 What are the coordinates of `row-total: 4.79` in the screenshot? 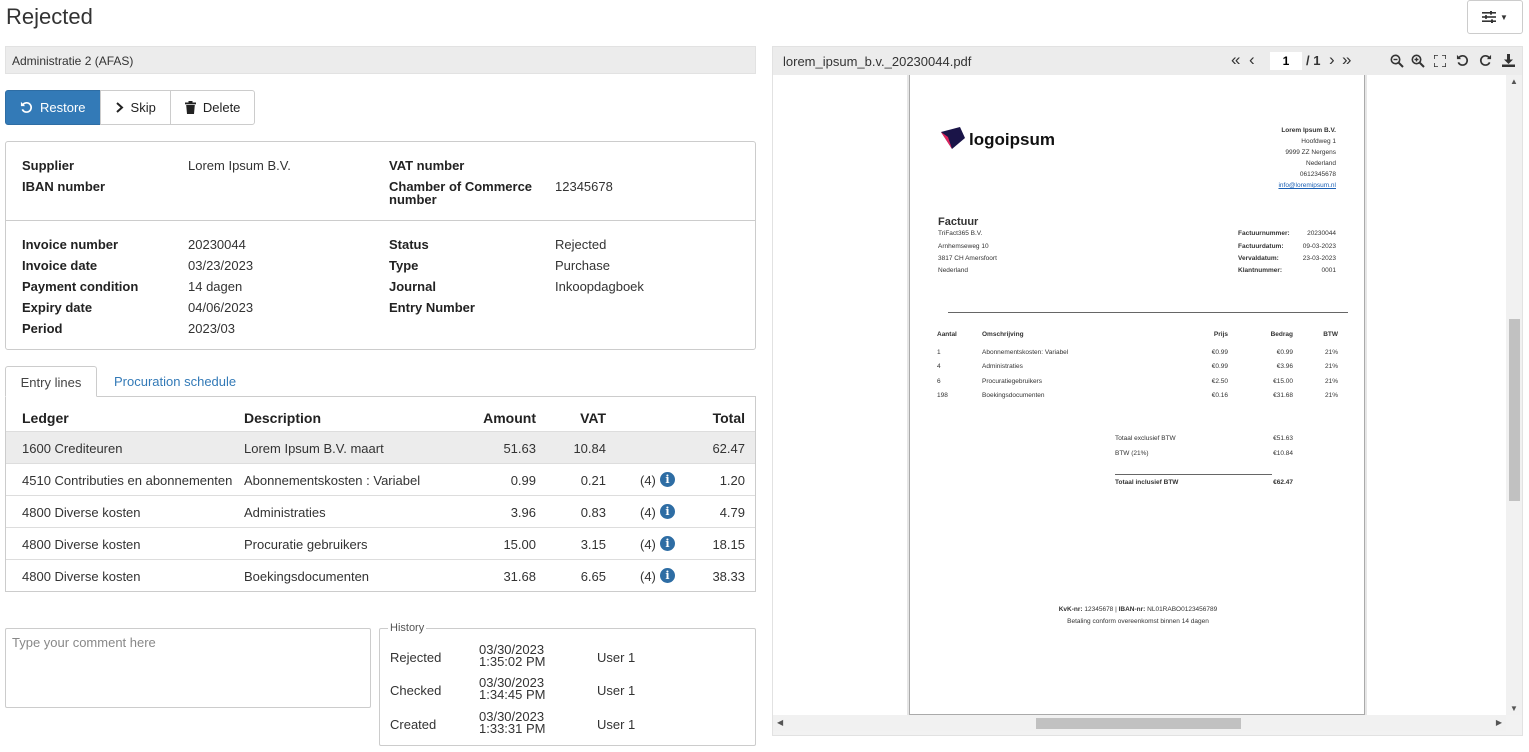 It's located at (732, 512).